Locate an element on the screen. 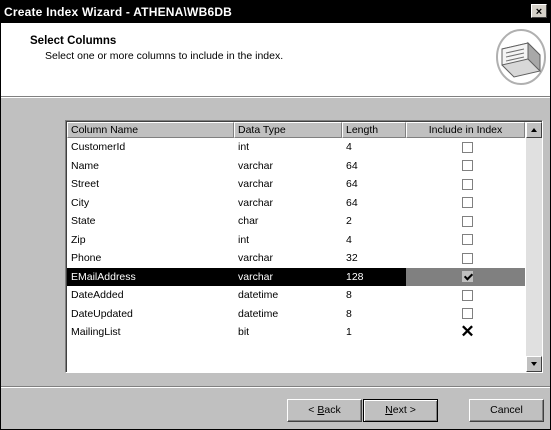  column-name-cell: Zip is located at coordinates (78, 239).